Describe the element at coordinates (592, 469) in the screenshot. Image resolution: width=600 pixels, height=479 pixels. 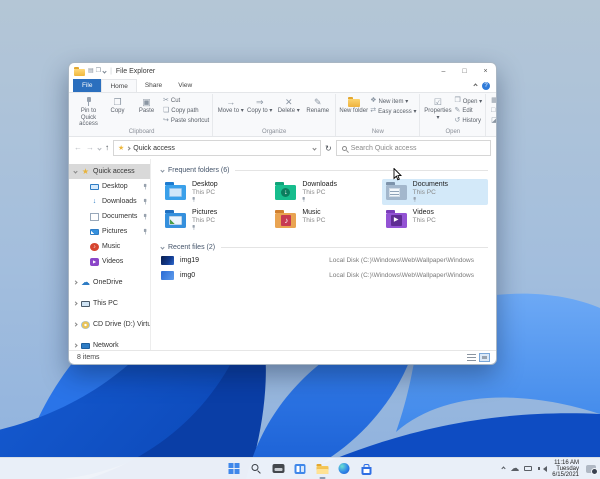
I see `notification-center-icon` at that location.